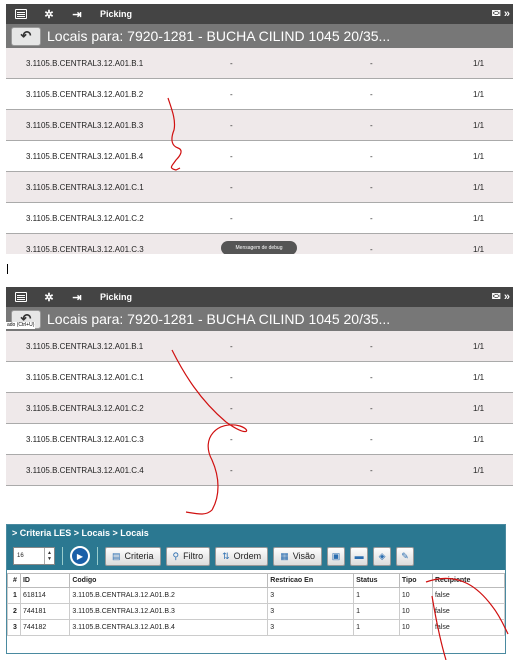 The width and height of the screenshot is (513, 660). I want to click on column-header: Status, so click(376, 580).